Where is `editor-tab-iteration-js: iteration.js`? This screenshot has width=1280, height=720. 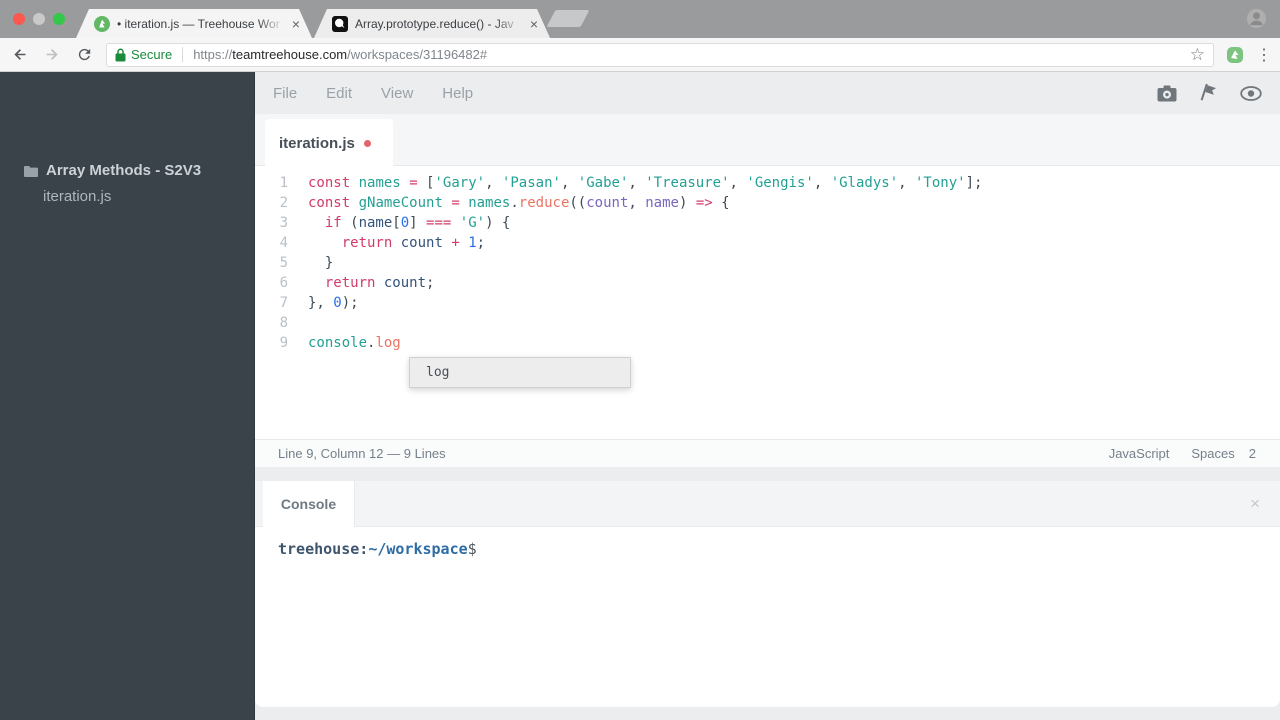 editor-tab-iteration-js: iteration.js is located at coordinates (329, 143).